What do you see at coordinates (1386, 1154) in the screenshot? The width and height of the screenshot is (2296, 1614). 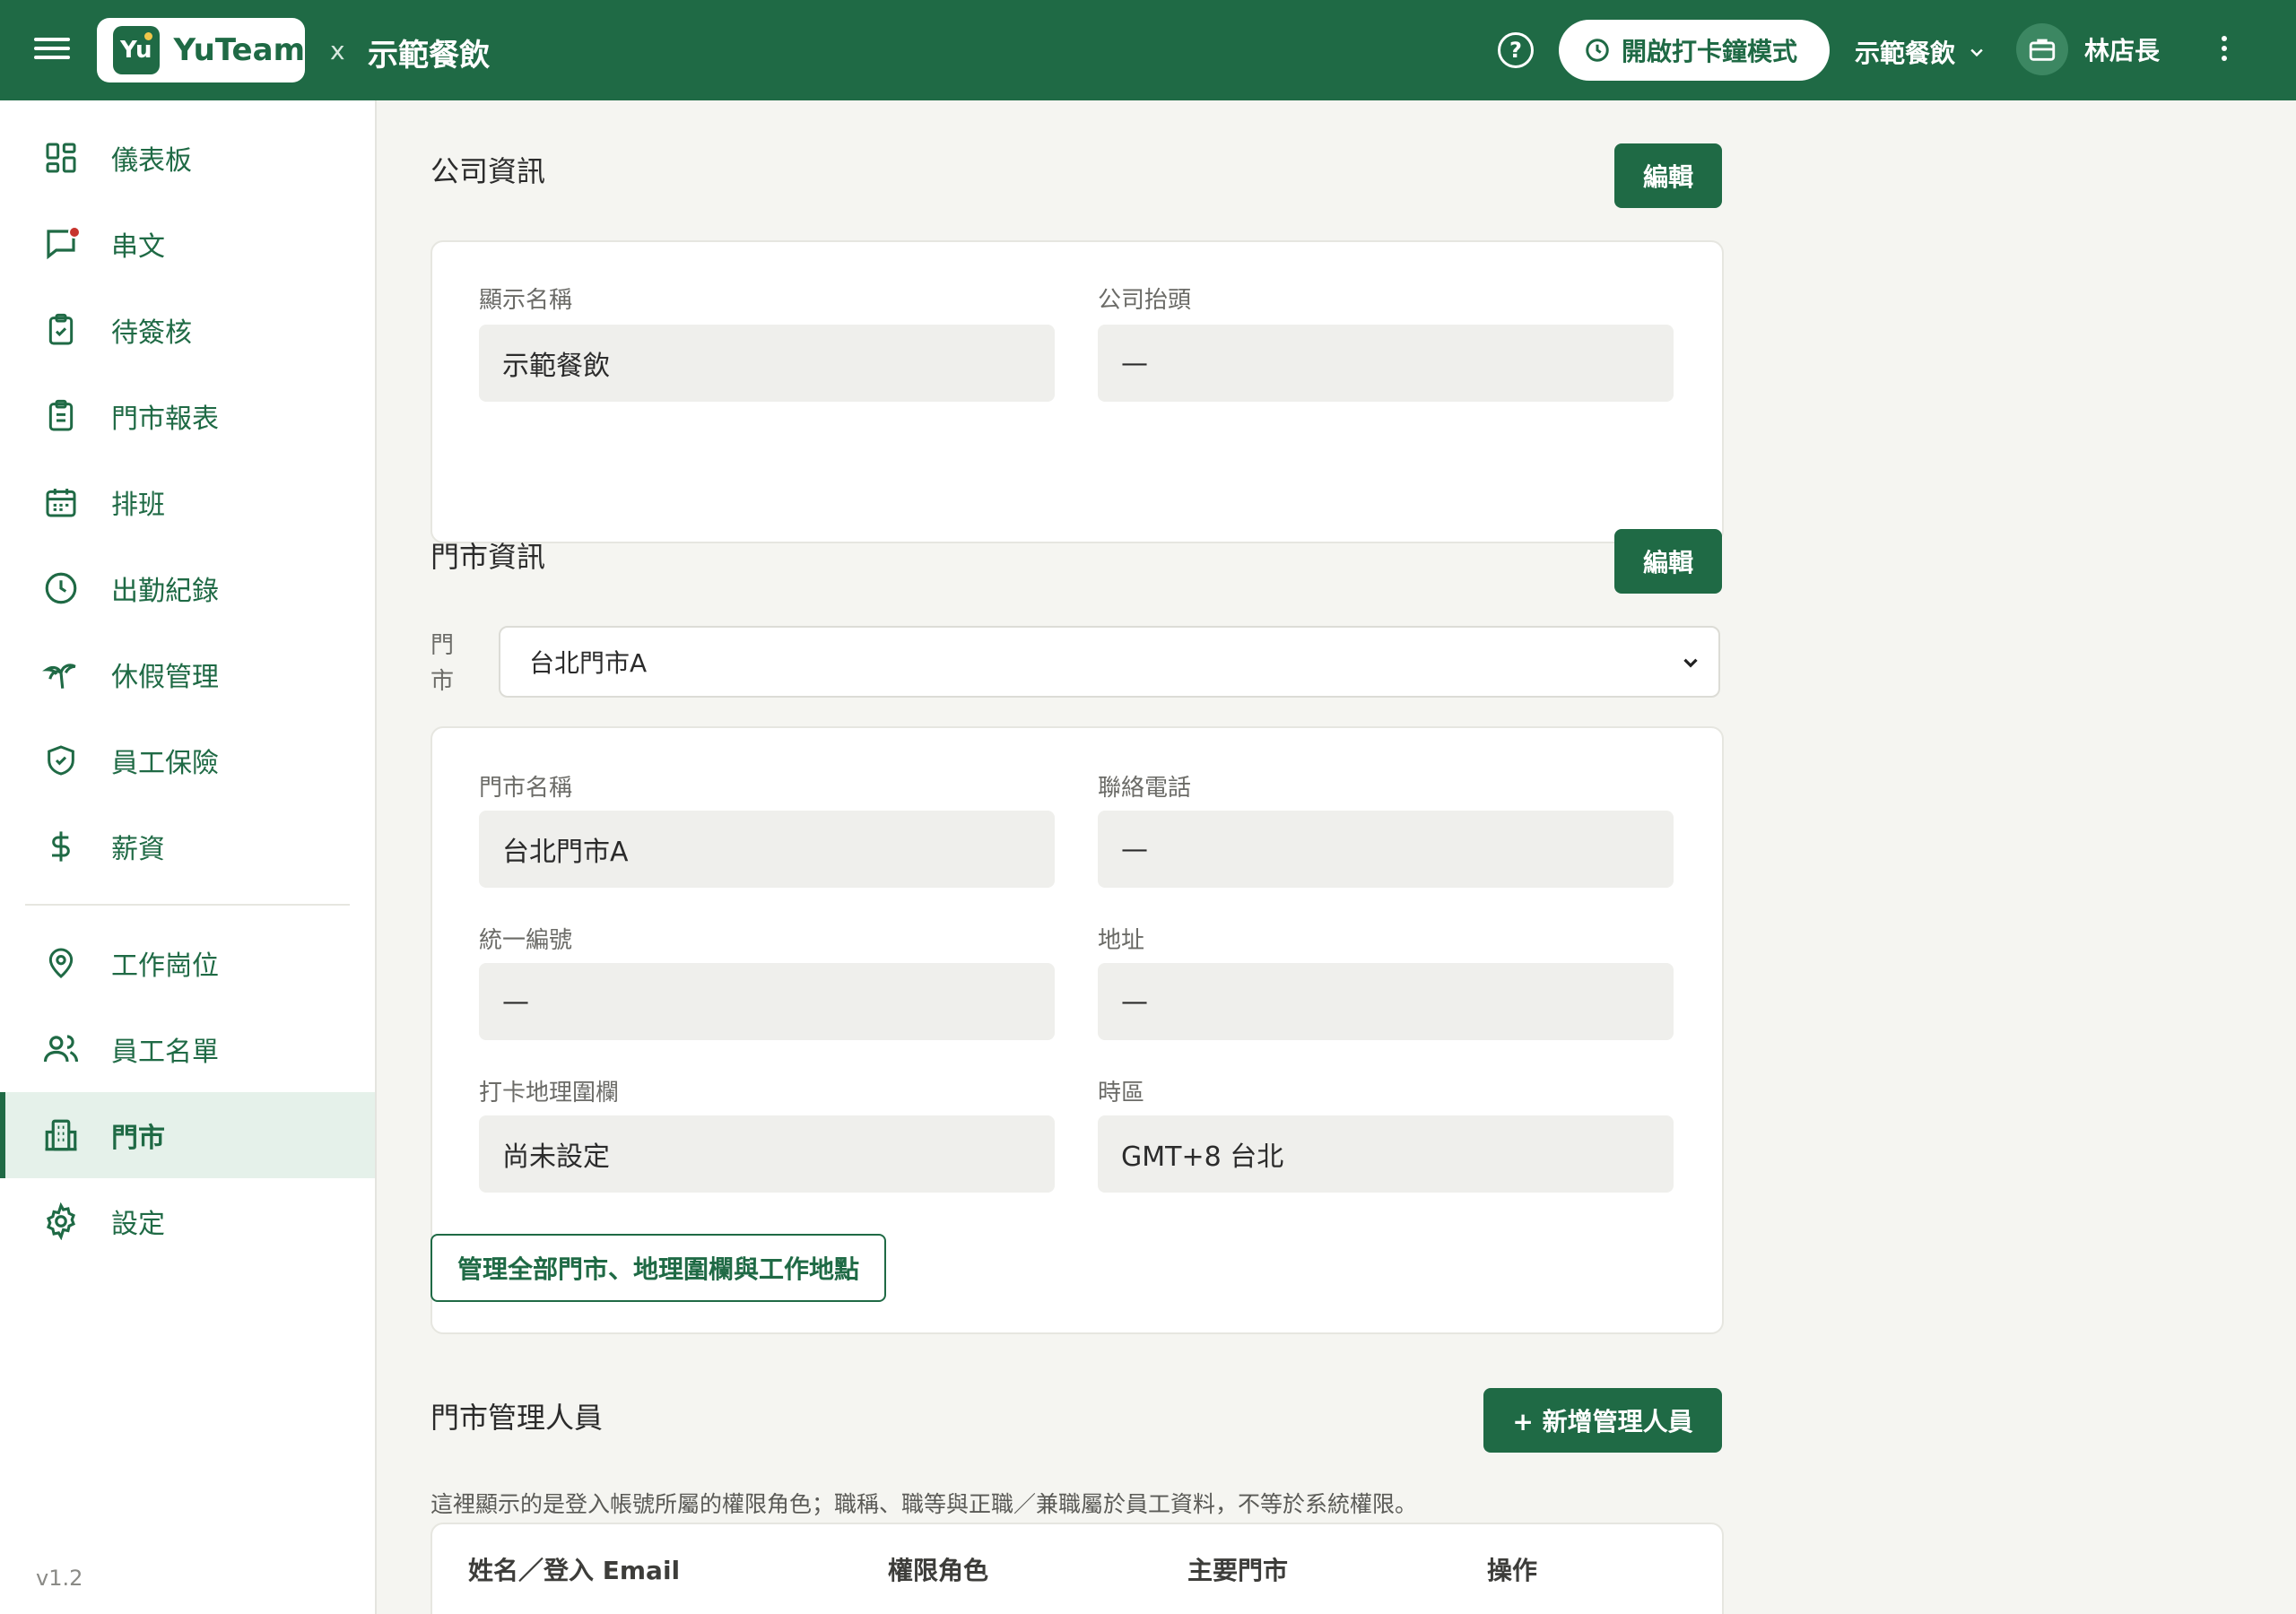 I see `timezone-field: GMT+8 台北` at bounding box center [1386, 1154].